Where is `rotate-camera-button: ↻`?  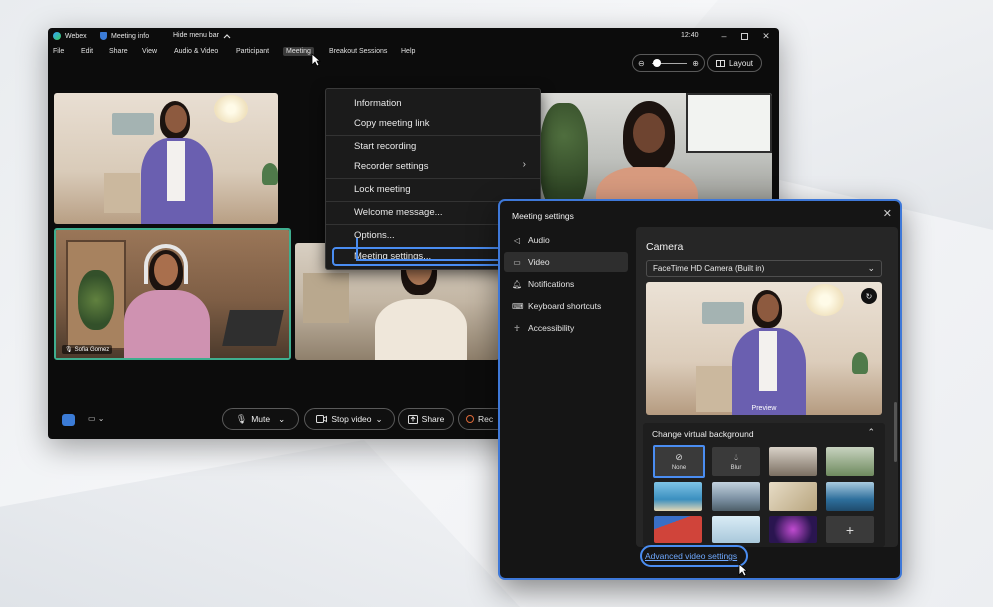 rotate-camera-button: ↻ is located at coordinates (869, 296).